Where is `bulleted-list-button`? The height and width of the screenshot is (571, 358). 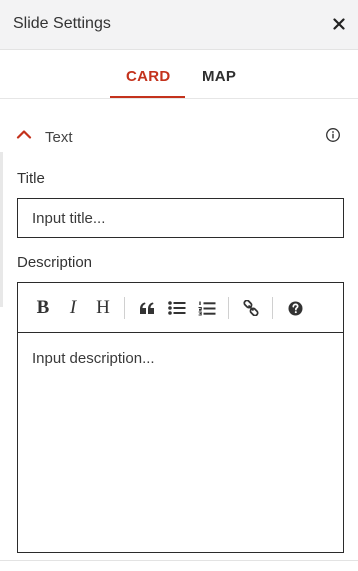 bulleted-list-button is located at coordinates (177, 308).